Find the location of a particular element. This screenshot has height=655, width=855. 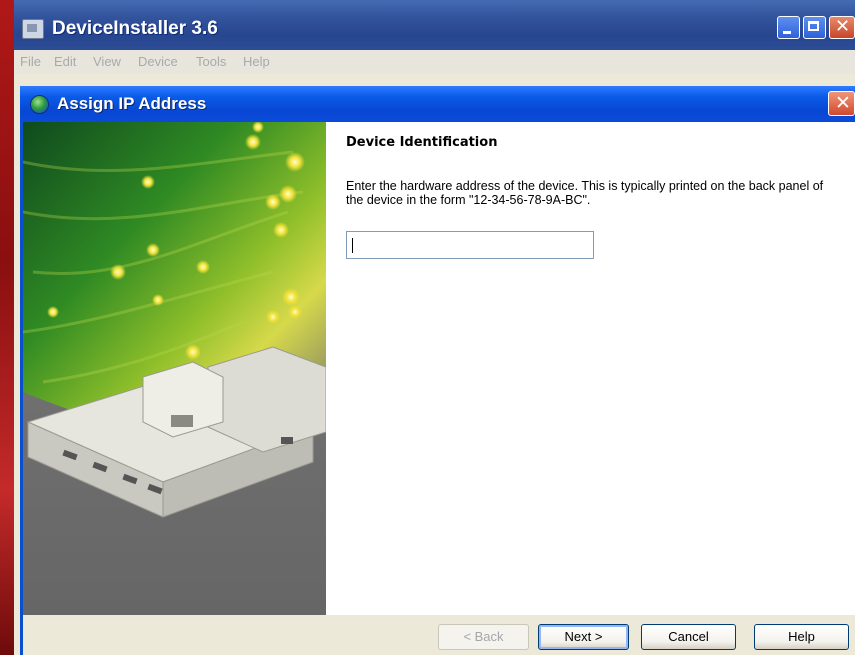

back-button: < Back is located at coordinates (483, 637).